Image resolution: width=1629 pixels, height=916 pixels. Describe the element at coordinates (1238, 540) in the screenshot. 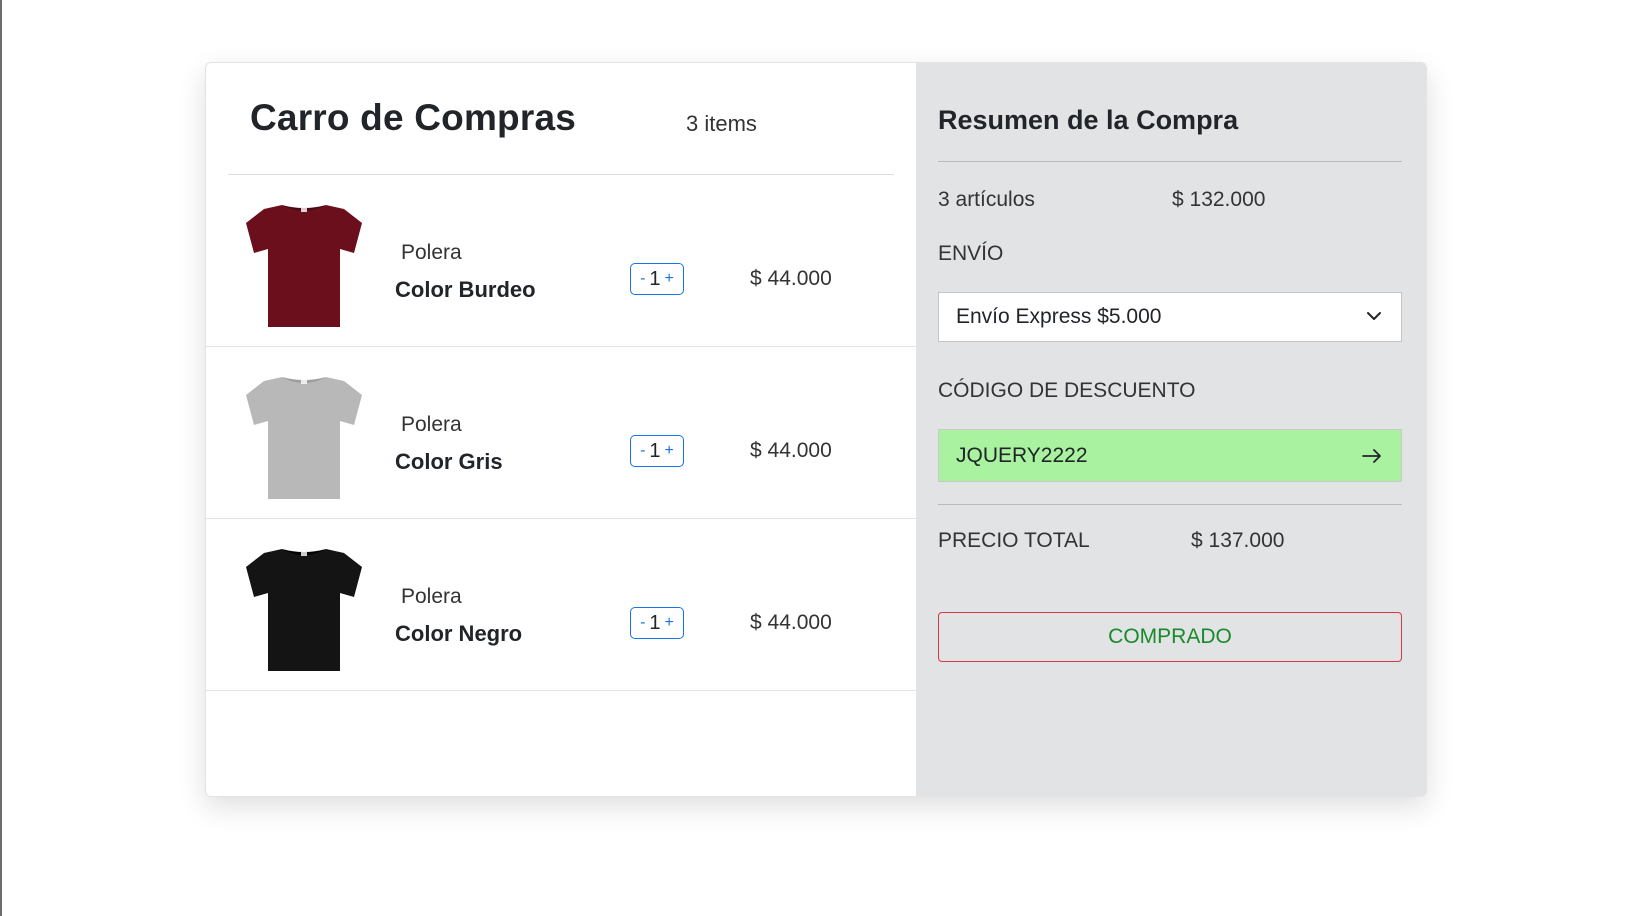

I see `total-value: $ 137.000` at that location.